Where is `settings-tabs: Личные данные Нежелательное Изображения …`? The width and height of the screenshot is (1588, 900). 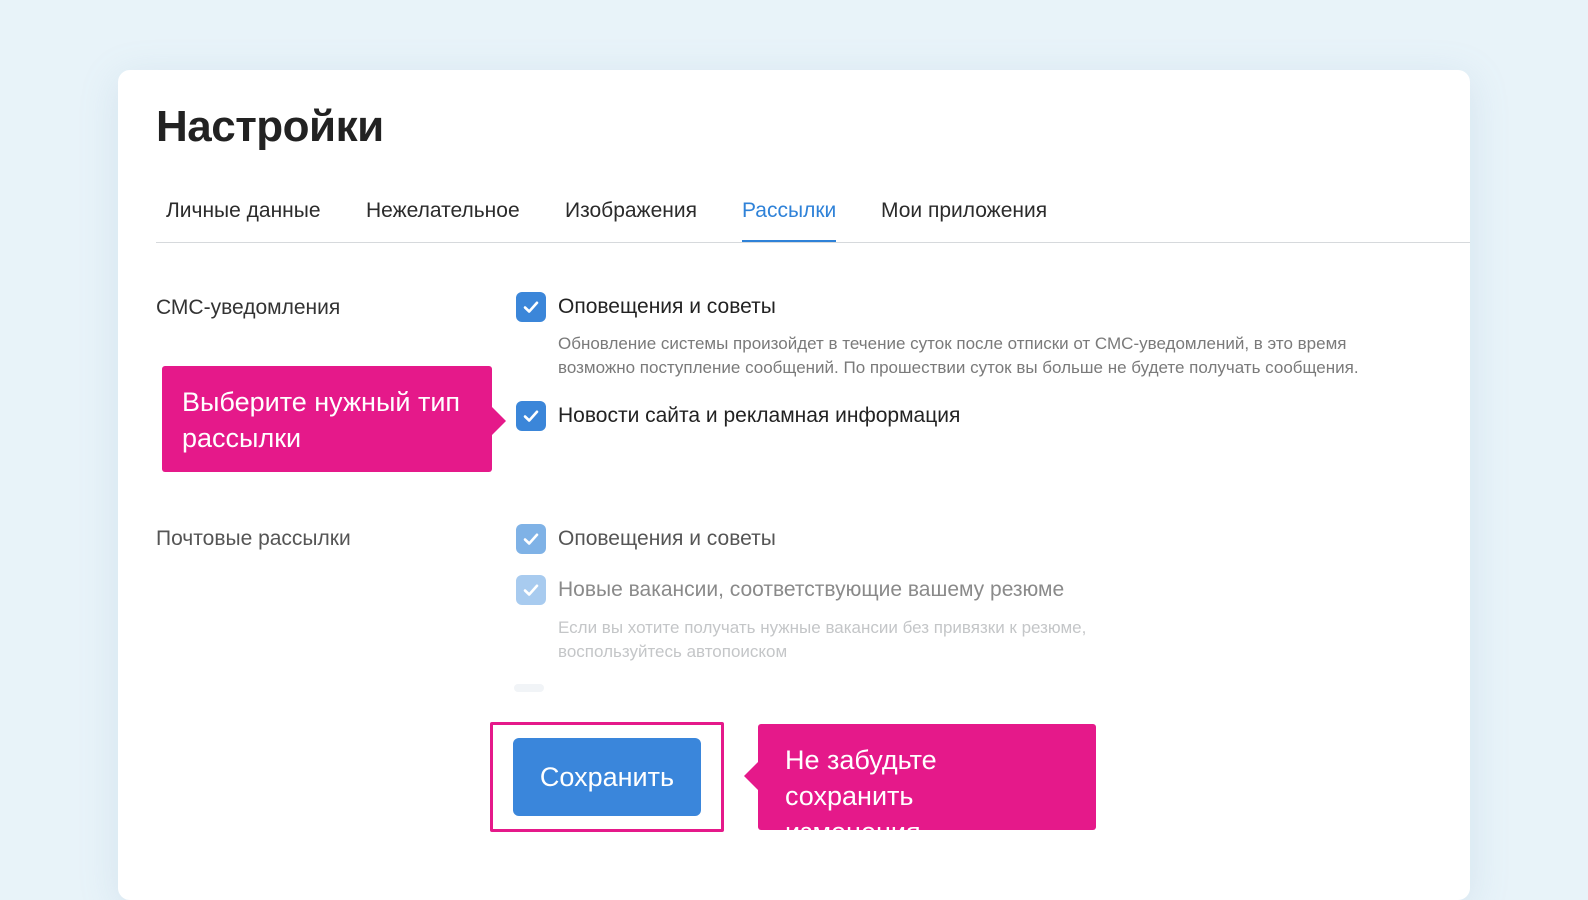
settings-tabs: Личные данные Нежелательное Изображения … is located at coordinates (813, 219).